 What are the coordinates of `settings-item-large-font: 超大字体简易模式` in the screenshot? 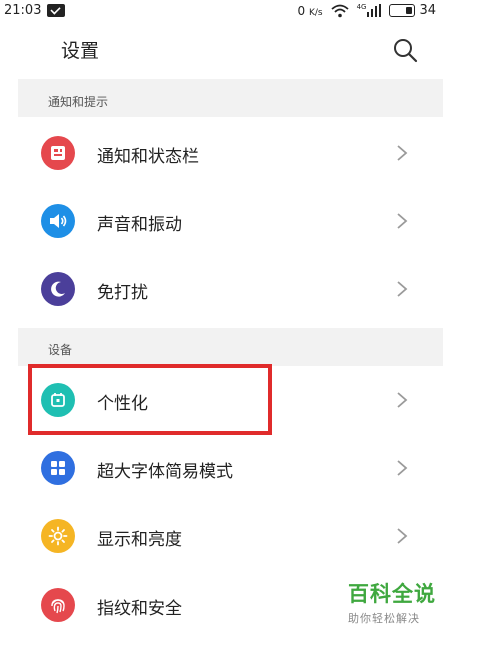 It's located at (230, 468).